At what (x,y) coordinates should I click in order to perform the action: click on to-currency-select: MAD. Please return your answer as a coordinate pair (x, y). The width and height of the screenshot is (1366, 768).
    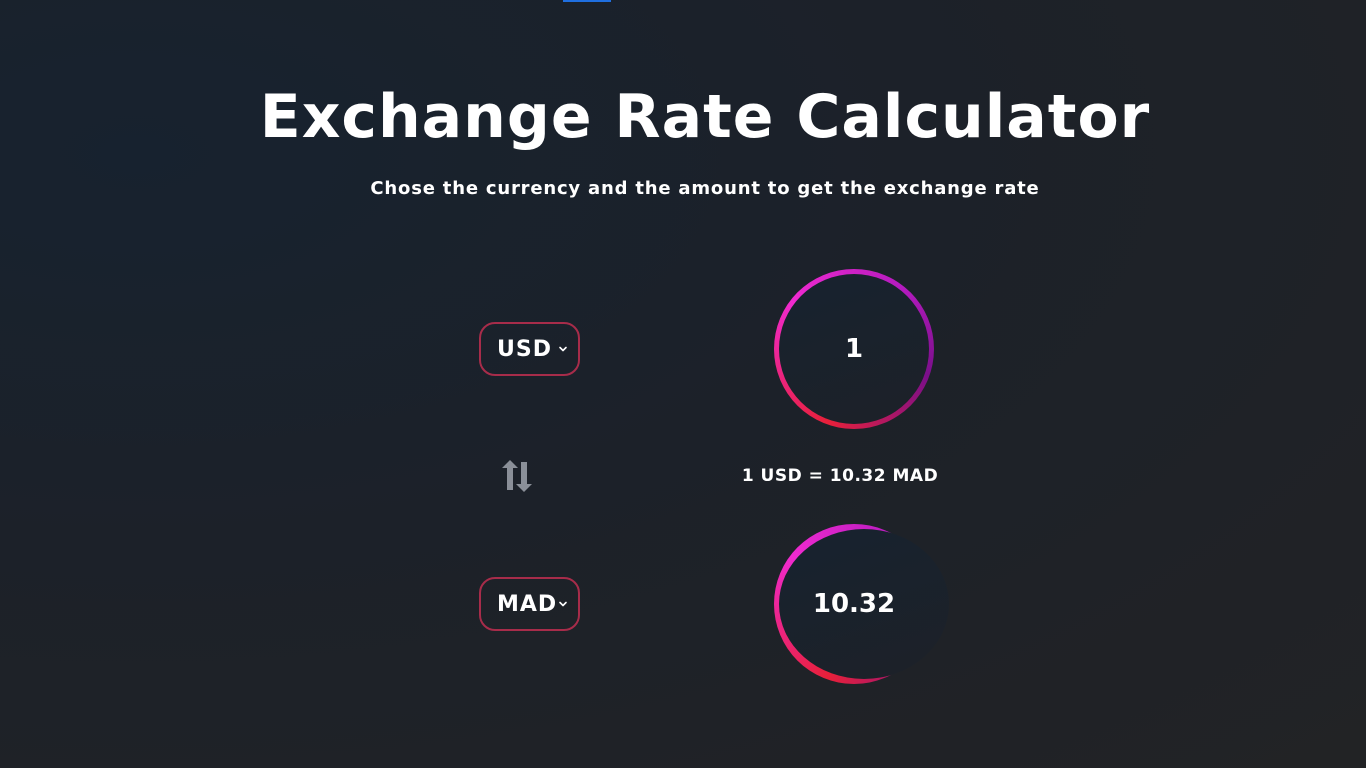
    Looking at the image, I should click on (529, 604).